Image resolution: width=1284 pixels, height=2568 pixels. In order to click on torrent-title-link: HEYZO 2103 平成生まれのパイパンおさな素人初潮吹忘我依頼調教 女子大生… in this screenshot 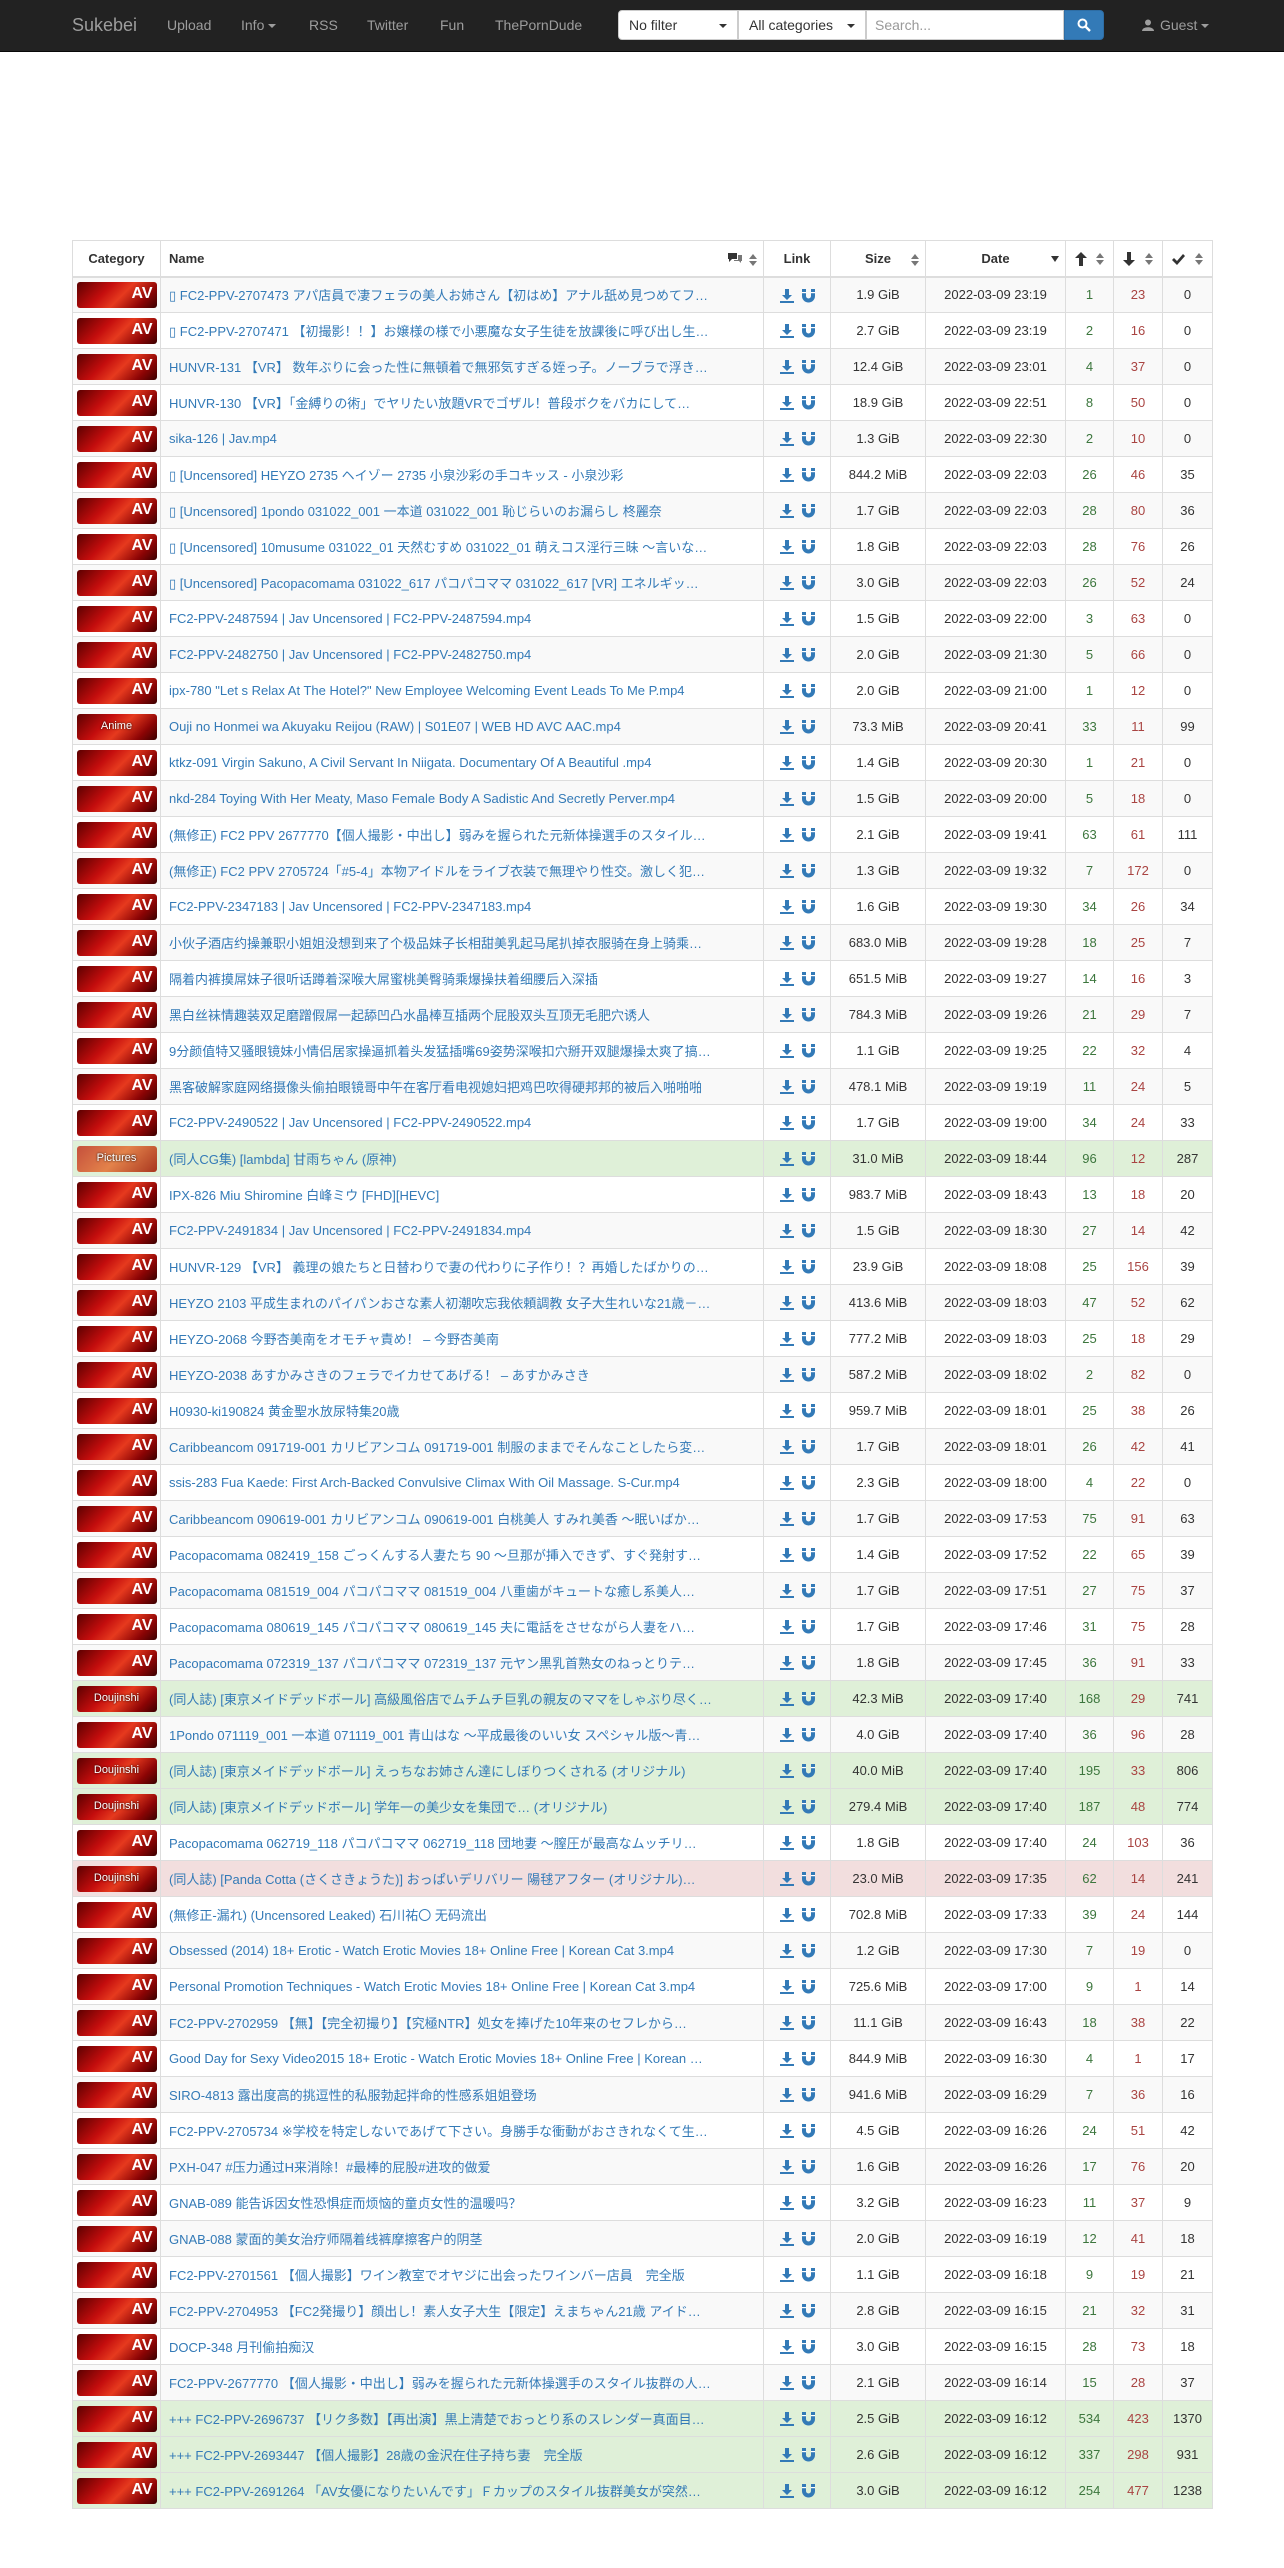, I will do `click(439, 1303)`.